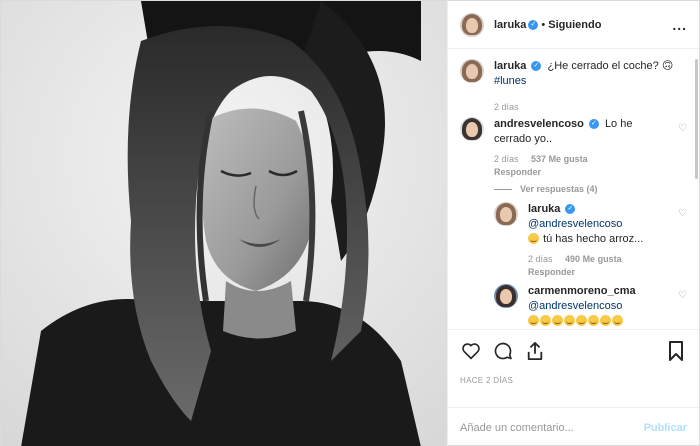 Image resolution: width=700 pixels, height=446 pixels. What do you see at coordinates (696, 119) in the screenshot?
I see `scrollbar` at bounding box center [696, 119].